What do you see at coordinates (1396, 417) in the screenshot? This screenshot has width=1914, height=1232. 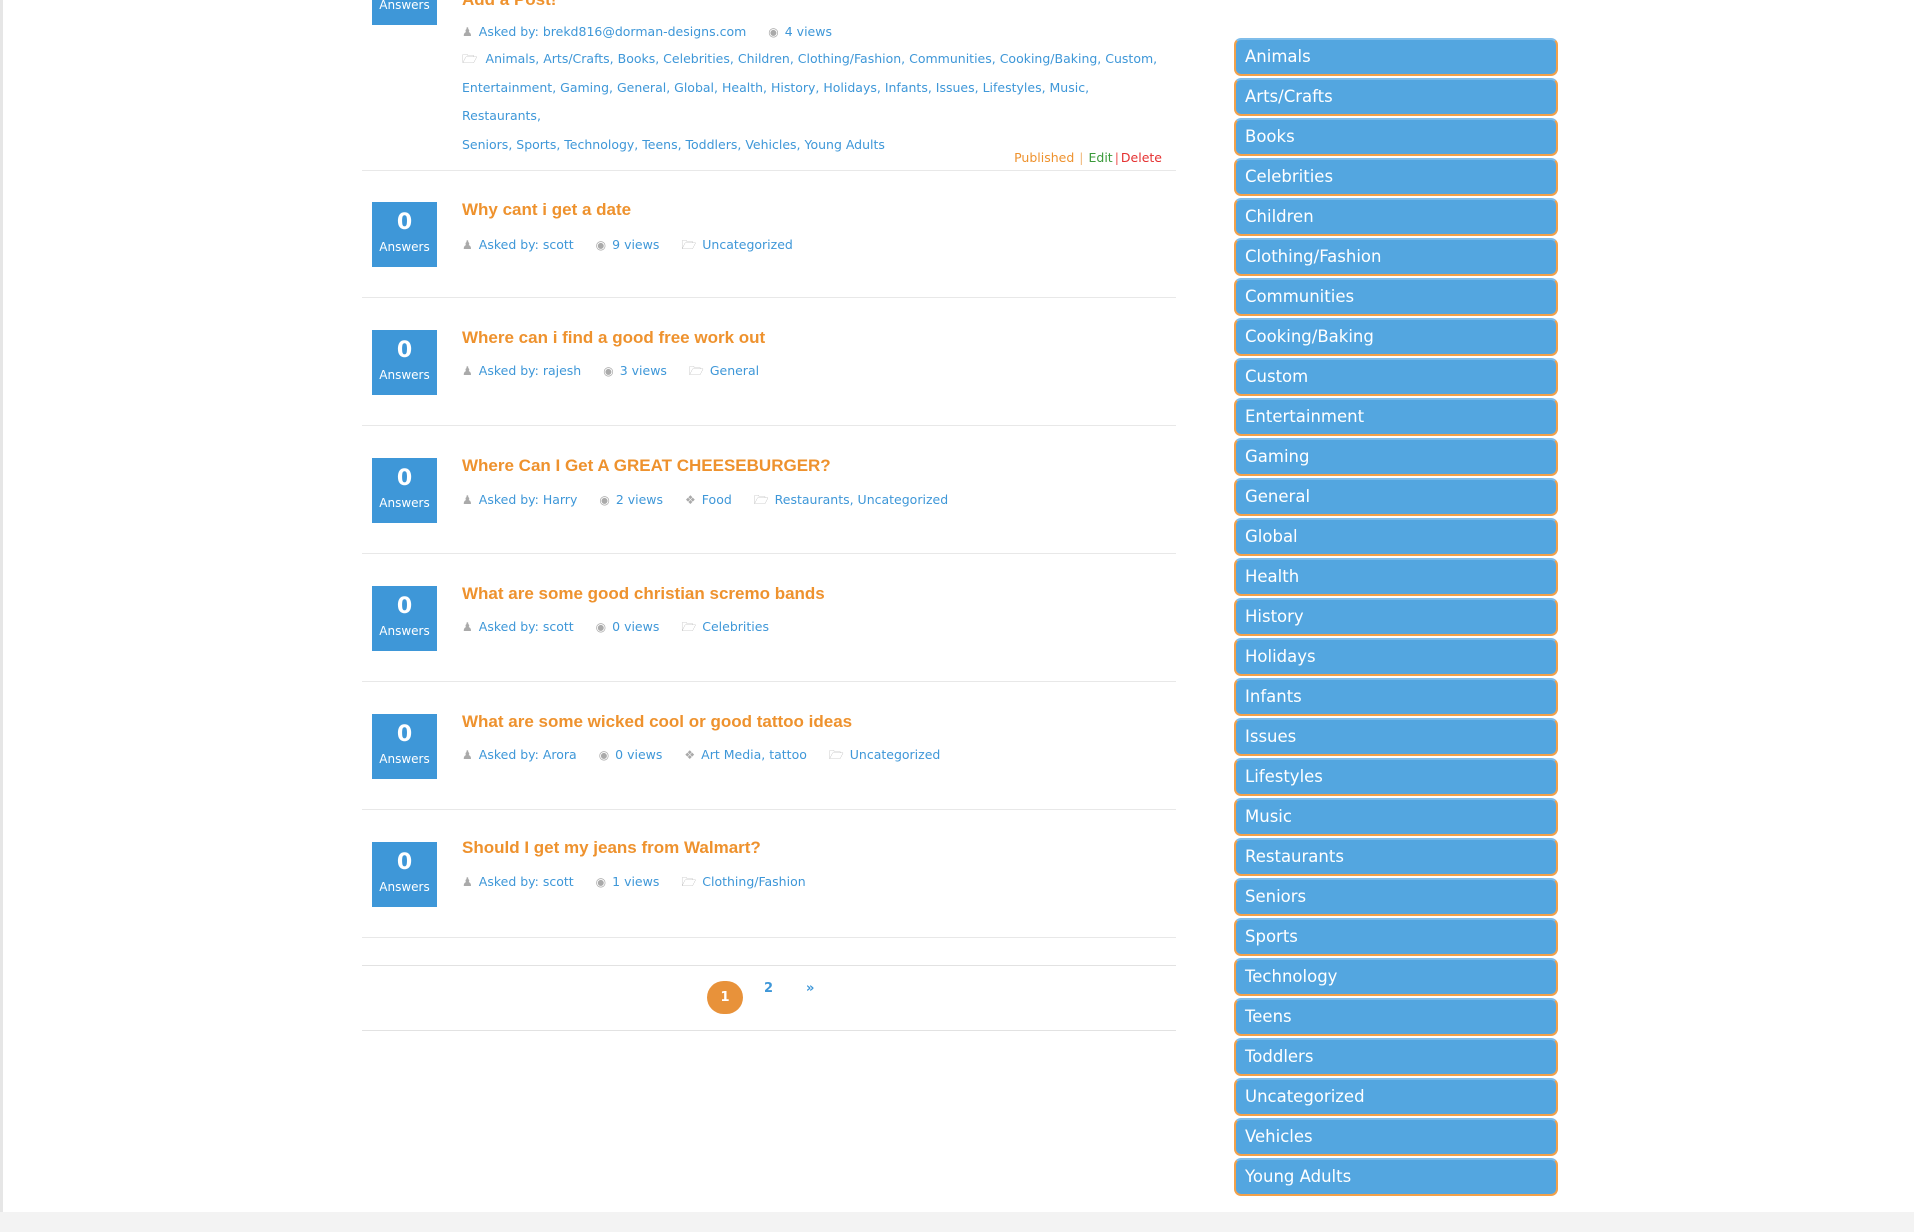 I see `sidebar-category-entertainment: Entertainment` at bounding box center [1396, 417].